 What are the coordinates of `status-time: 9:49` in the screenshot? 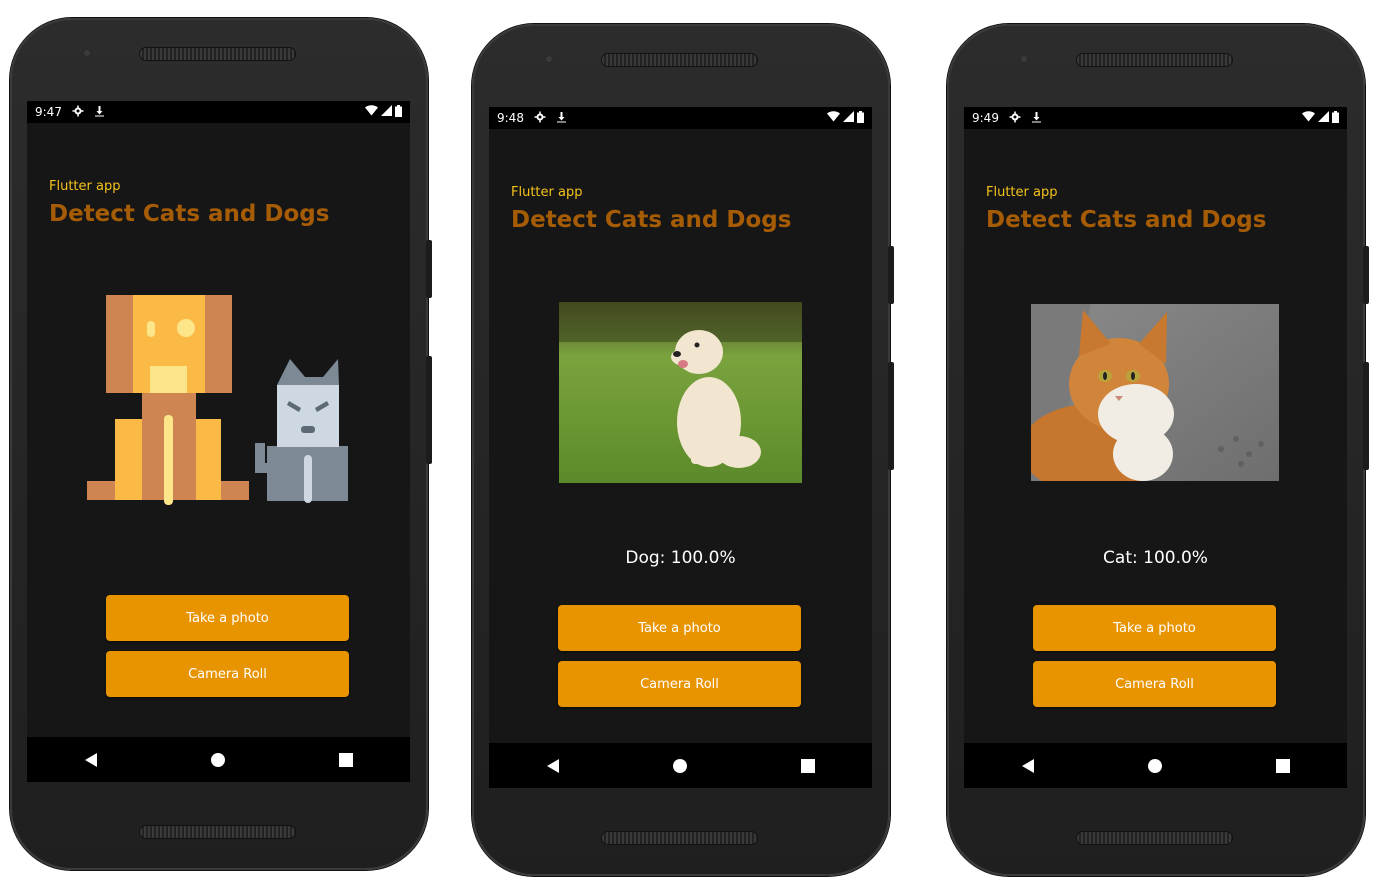 It's located at (985, 118).